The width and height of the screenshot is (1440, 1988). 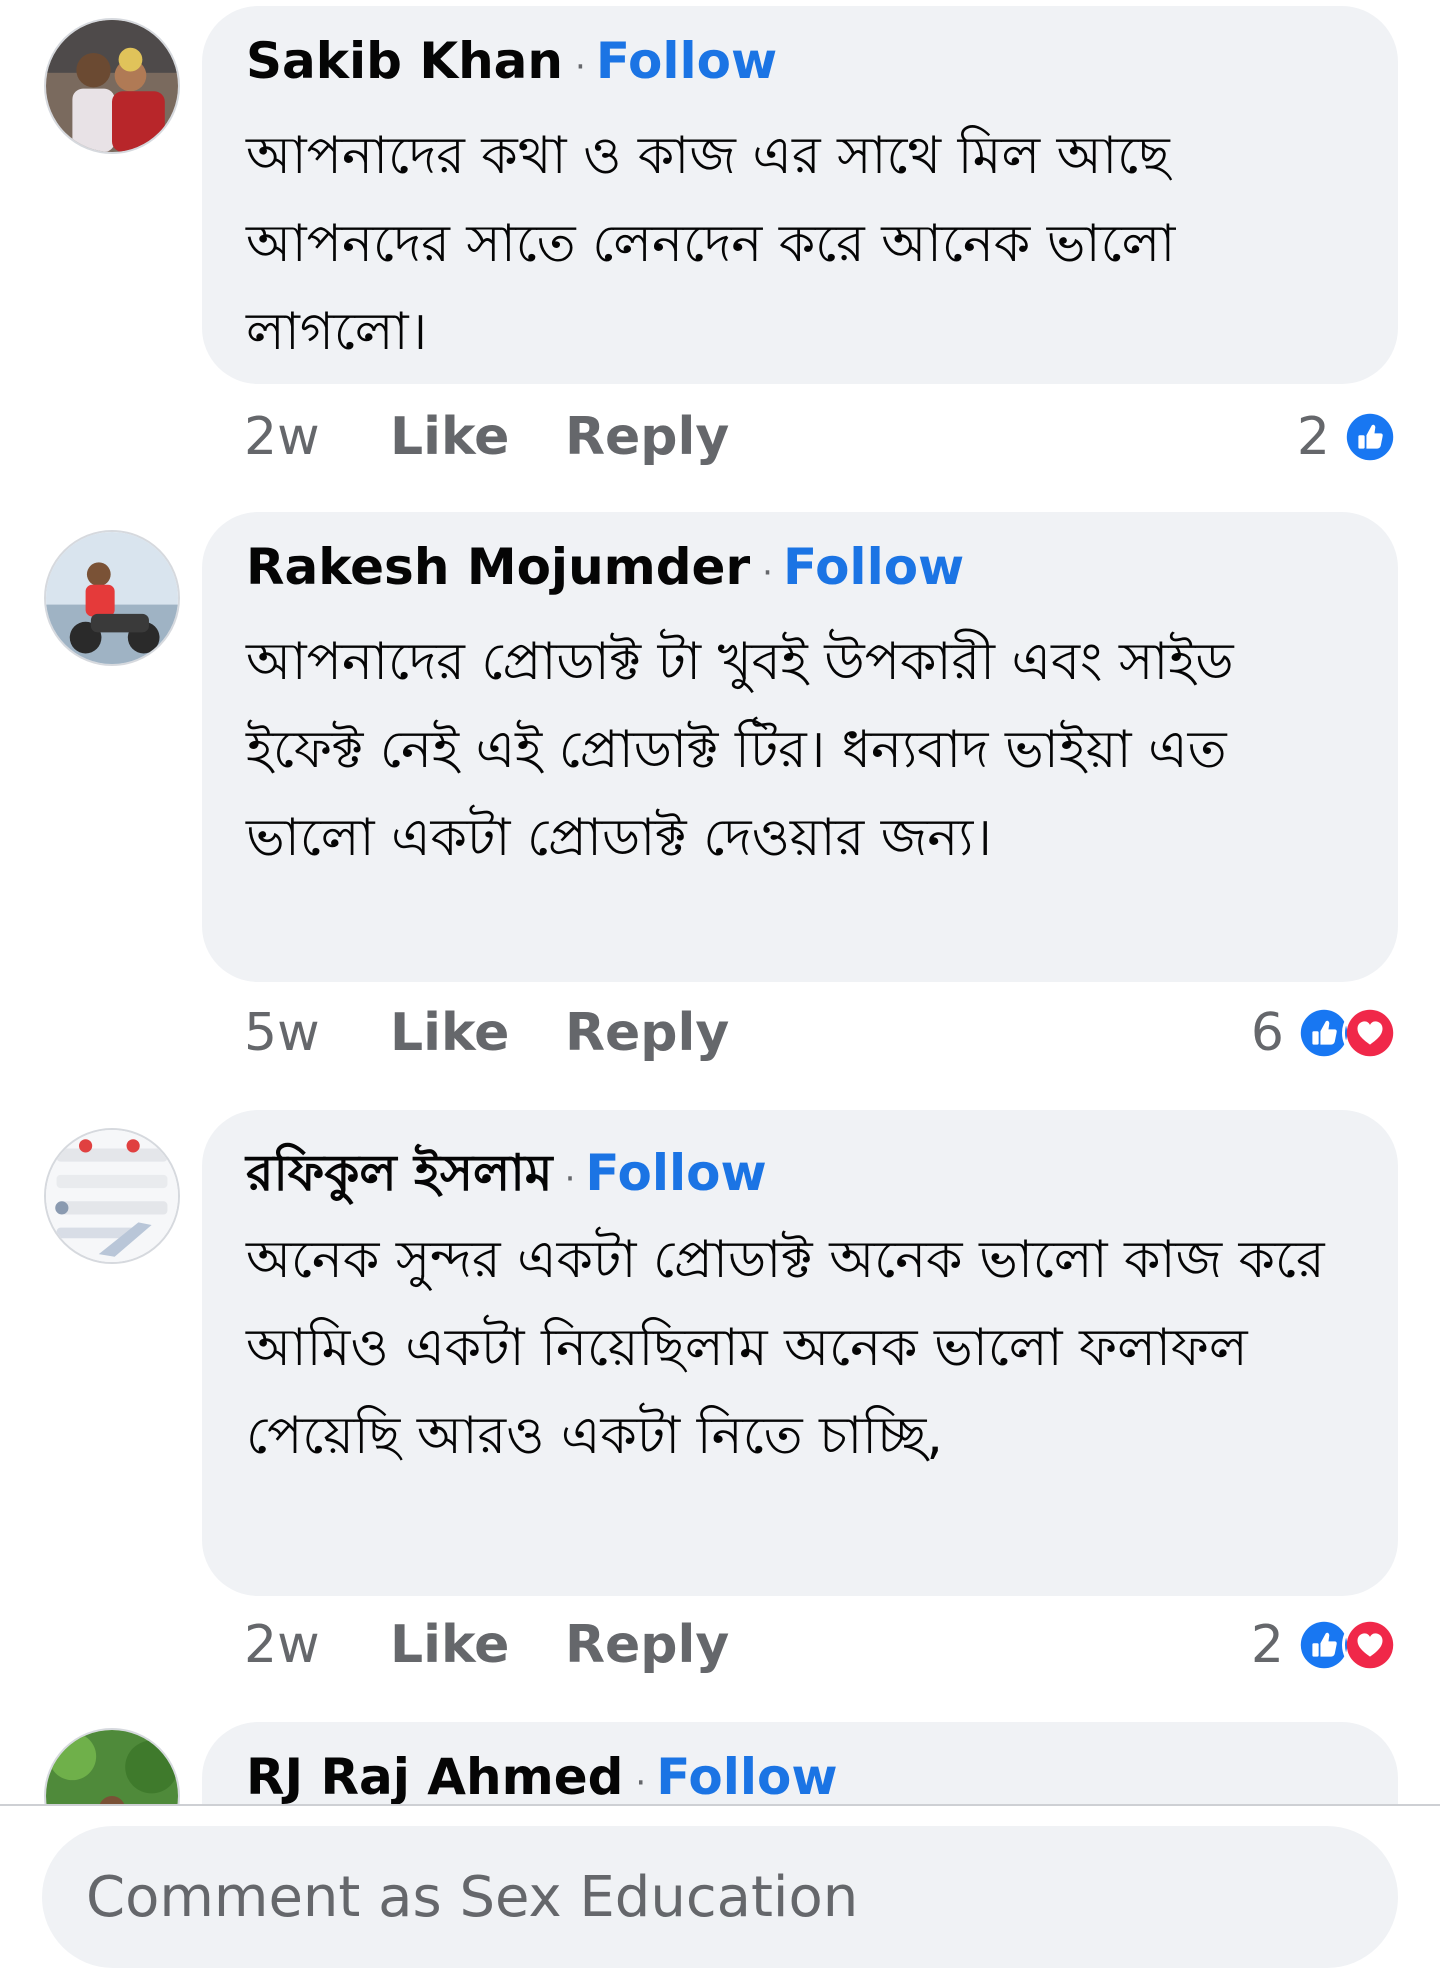 I want to click on comment-composer, so click(x=720, y=1897).